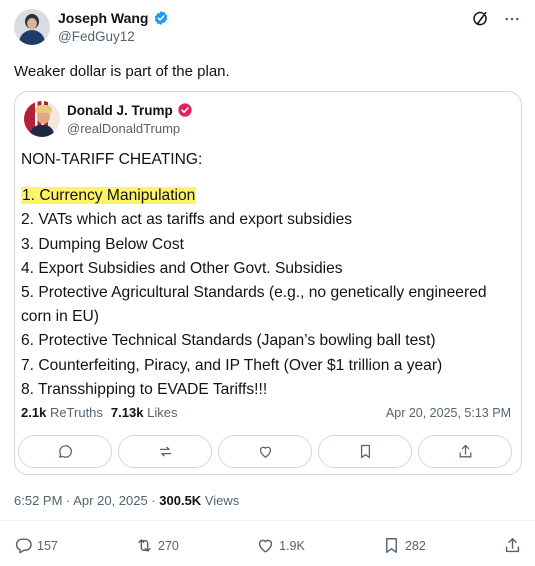  What do you see at coordinates (122, 71) in the screenshot?
I see `post-text: Weaker dollar is part of the plan.` at bounding box center [122, 71].